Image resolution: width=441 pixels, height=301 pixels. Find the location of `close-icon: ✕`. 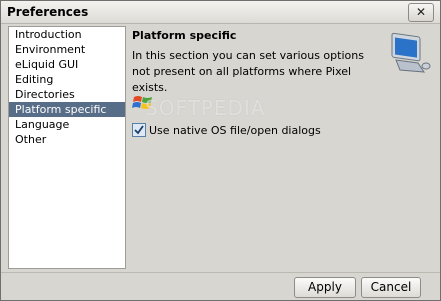

close-icon: ✕ is located at coordinates (421, 12).